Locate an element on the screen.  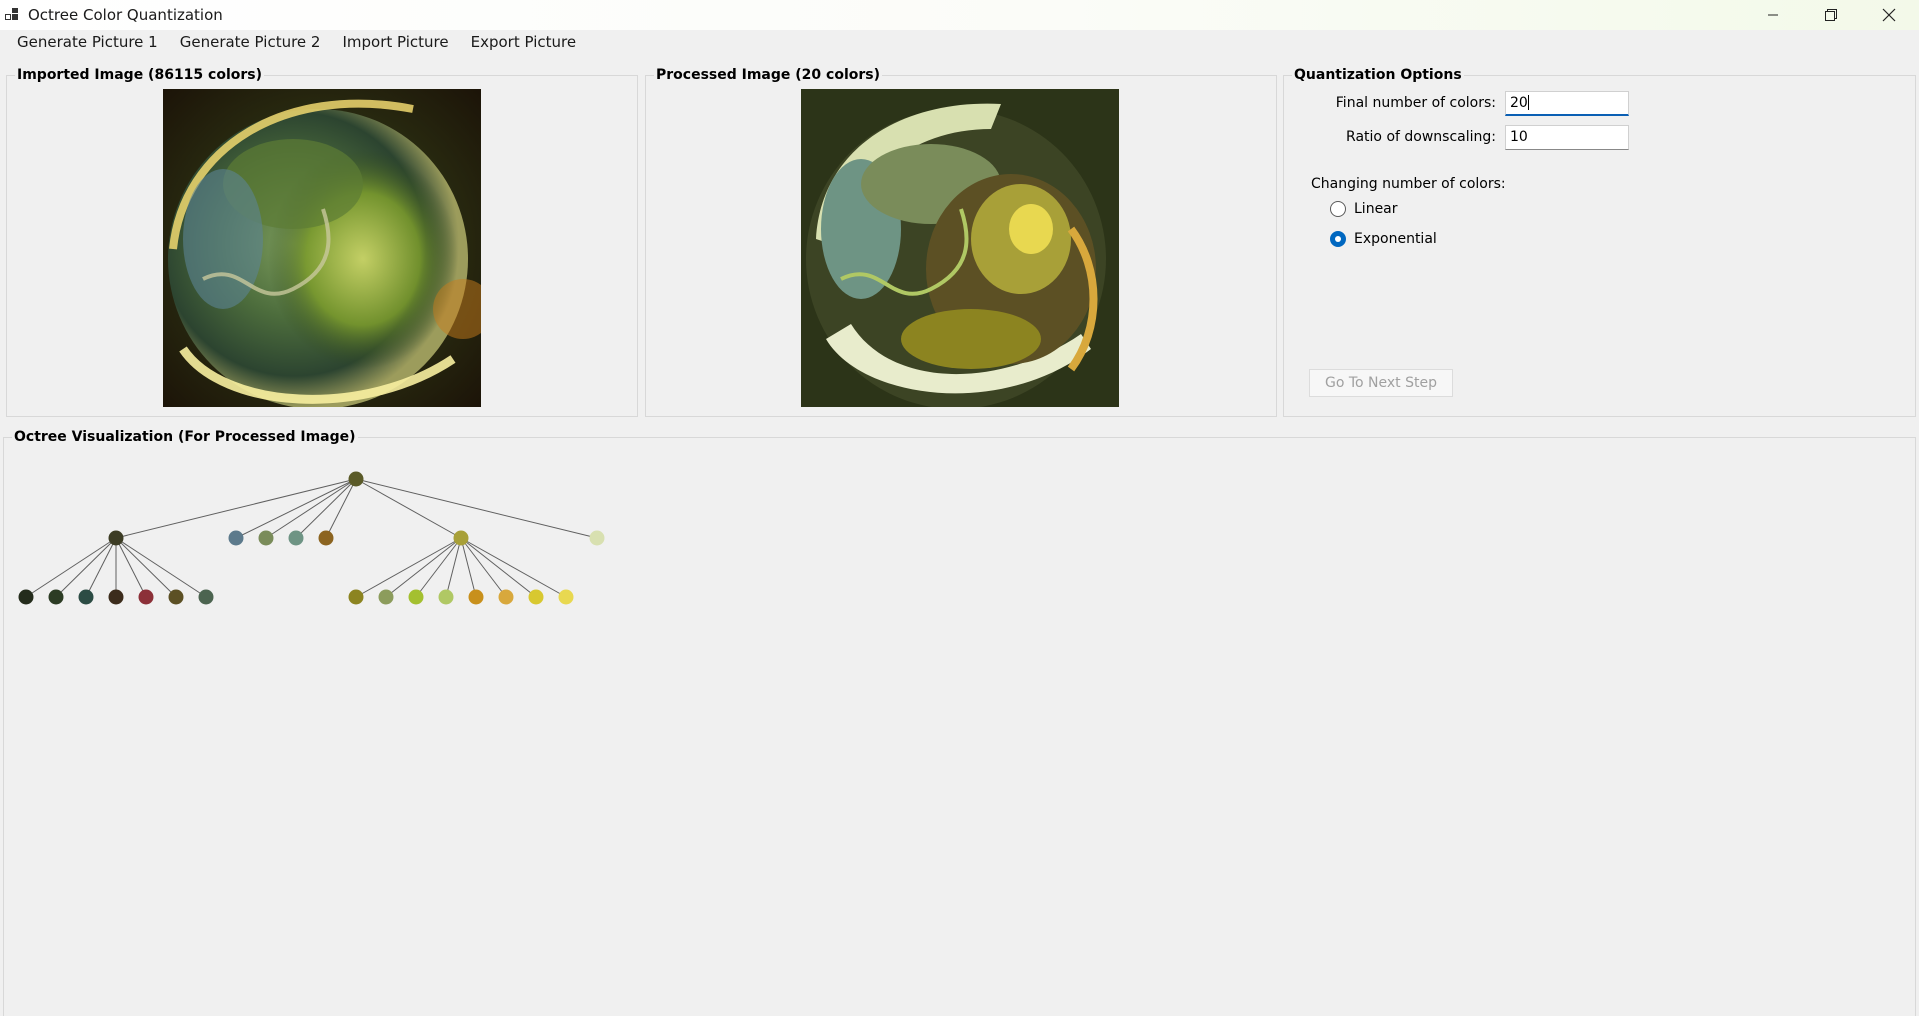
octree-tree is located at coordinates (311, 538).